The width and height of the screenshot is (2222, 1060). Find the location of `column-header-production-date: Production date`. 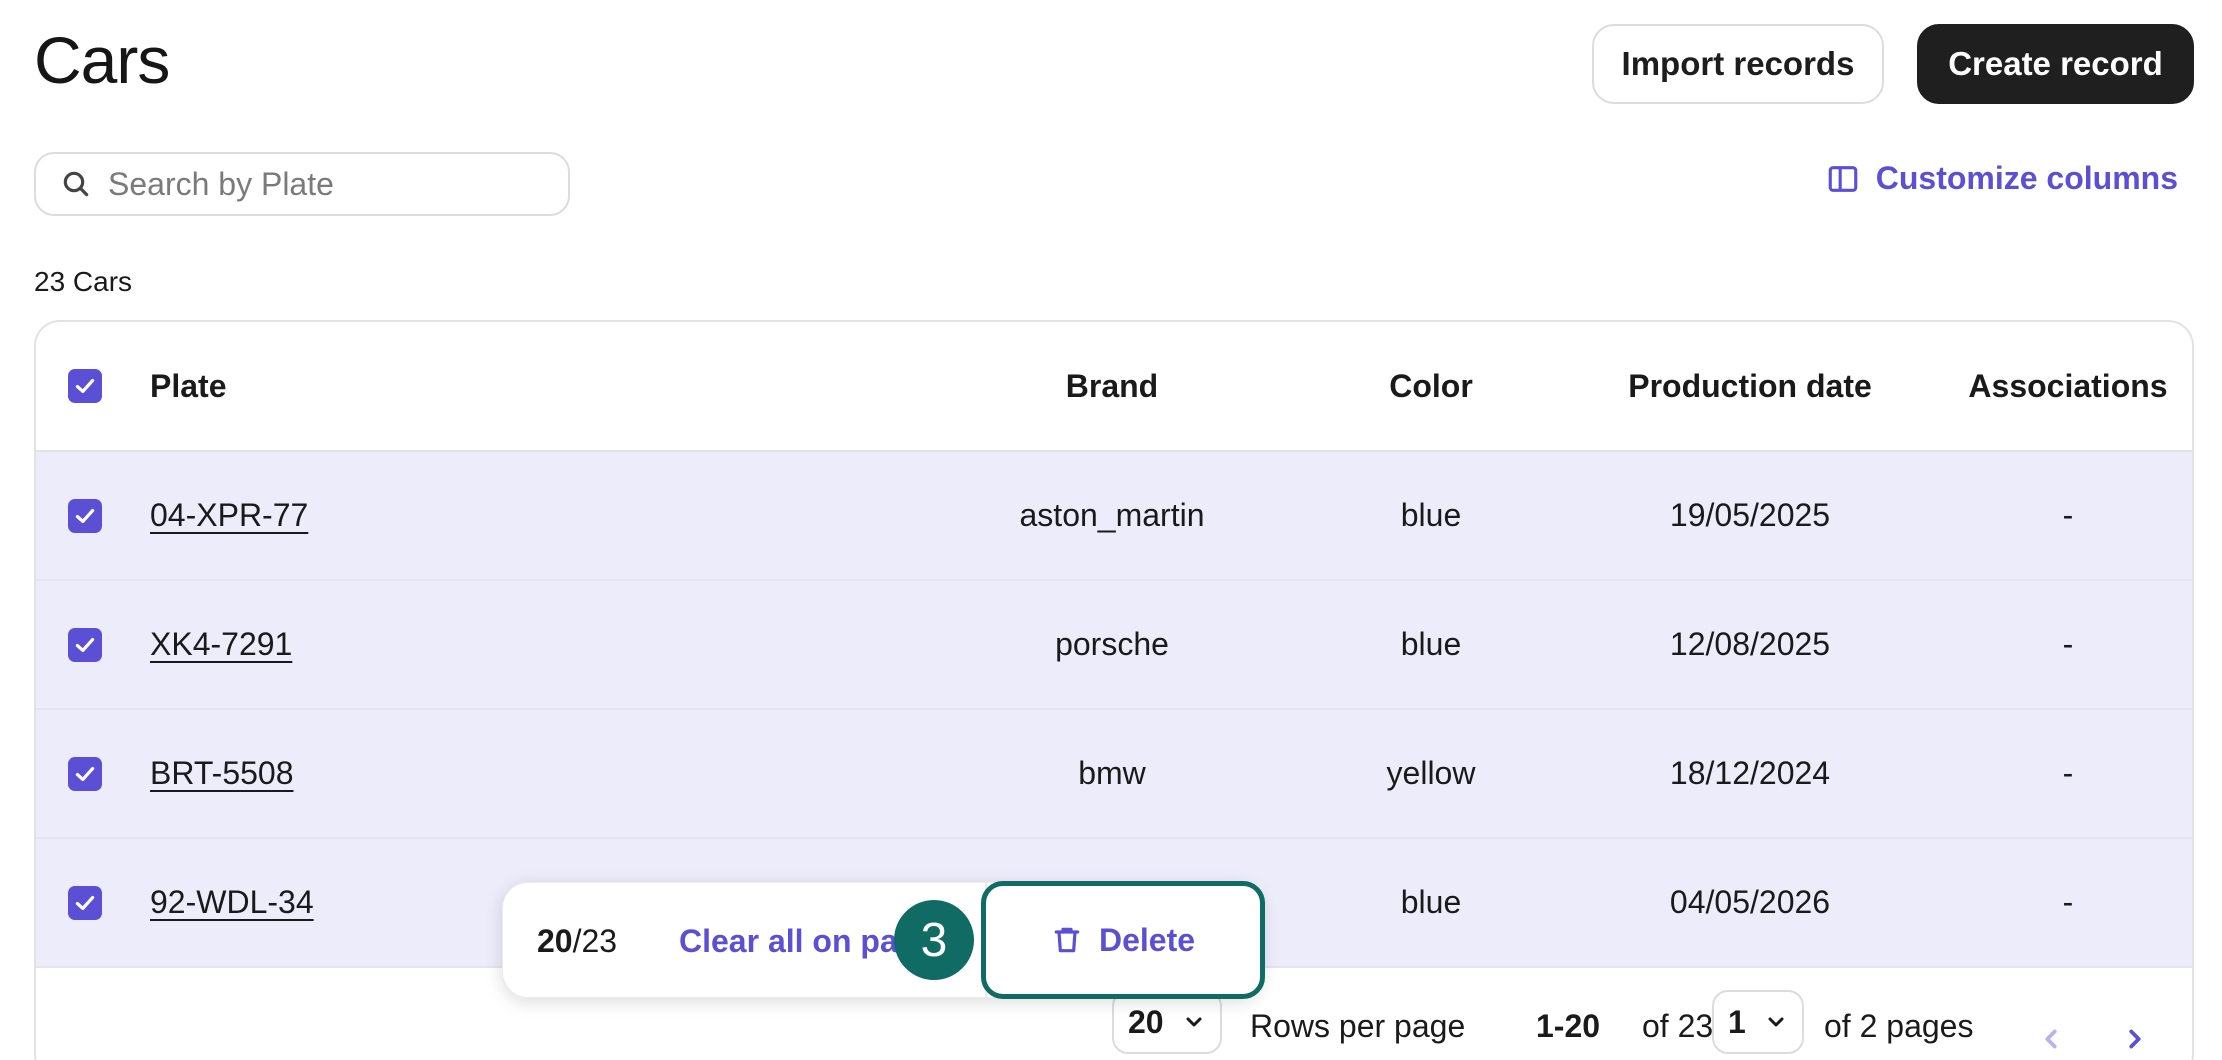

column-header-production-date: Production date is located at coordinates (1750, 386).